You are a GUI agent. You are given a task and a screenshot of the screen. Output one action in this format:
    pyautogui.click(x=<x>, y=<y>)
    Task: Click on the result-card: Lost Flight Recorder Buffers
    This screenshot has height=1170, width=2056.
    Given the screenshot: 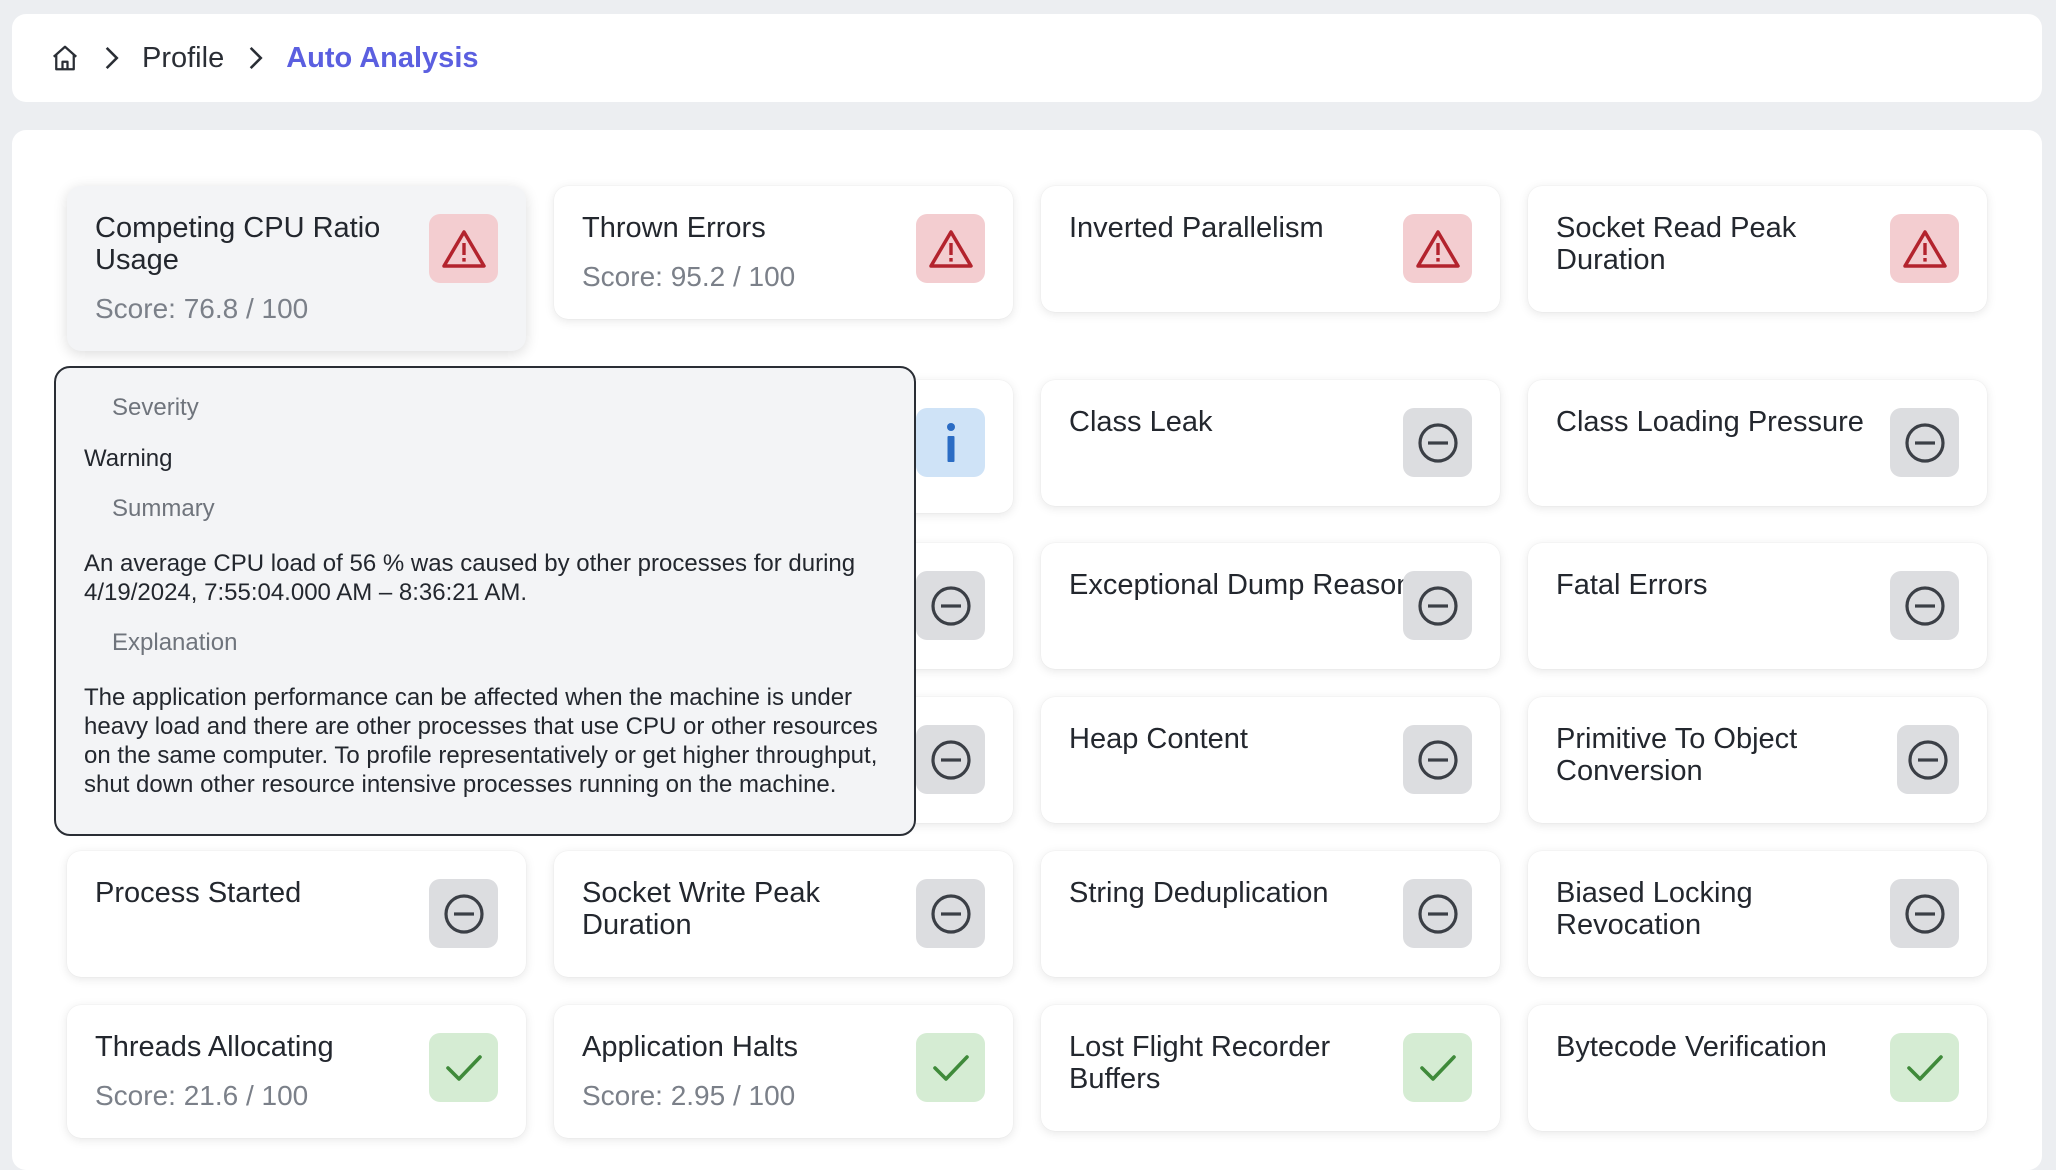 What is the action you would take?
    pyautogui.click(x=1270, y=1068)
    